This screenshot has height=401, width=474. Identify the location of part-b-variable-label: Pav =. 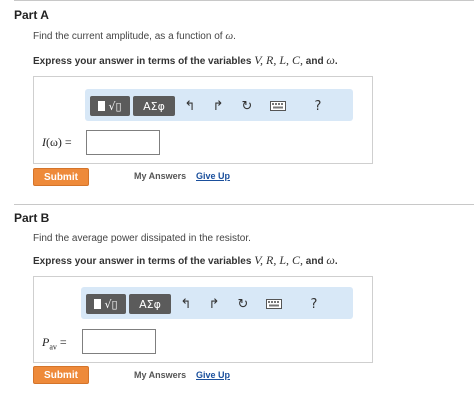
(54, 343).